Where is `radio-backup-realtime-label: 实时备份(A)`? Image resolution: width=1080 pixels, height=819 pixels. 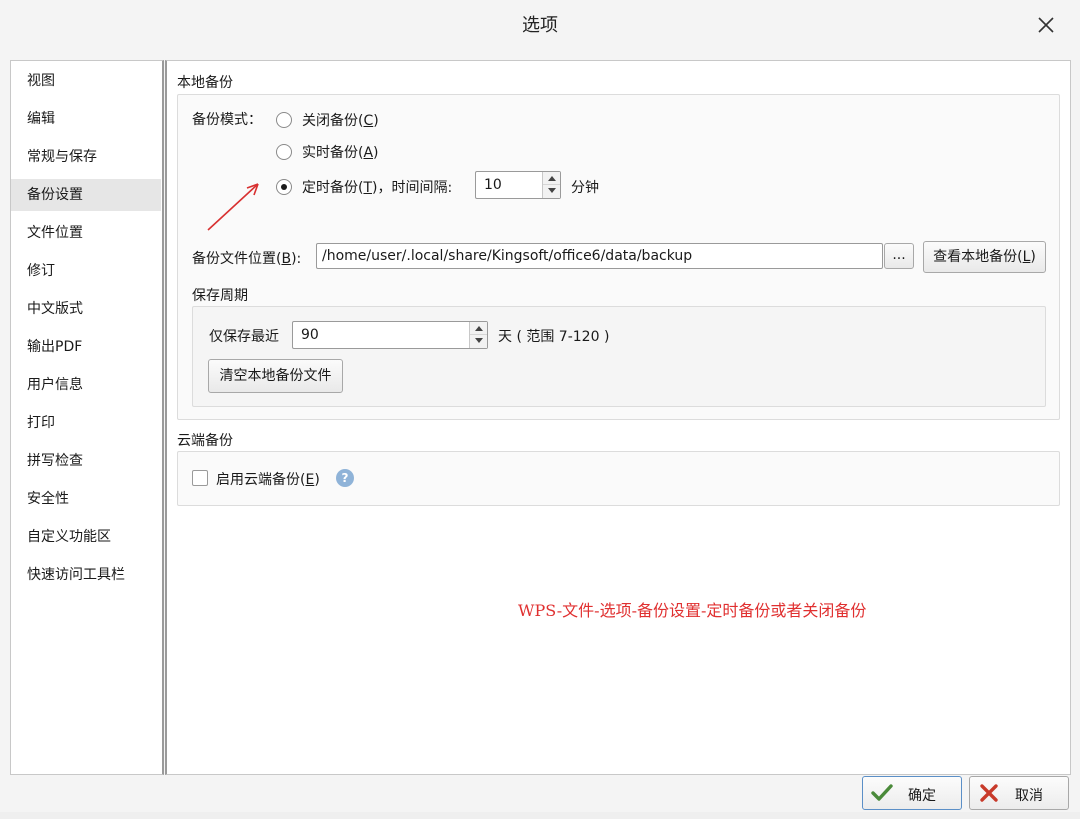
radio-backup-realtime-label: 实时备份(A) is located at coordinates (340, 153).